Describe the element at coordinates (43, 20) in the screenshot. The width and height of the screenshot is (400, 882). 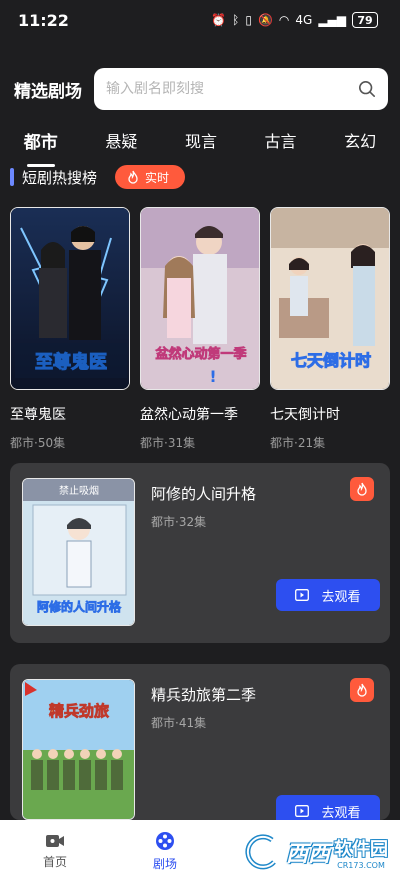
I see `status-time: 11:22` at that location.